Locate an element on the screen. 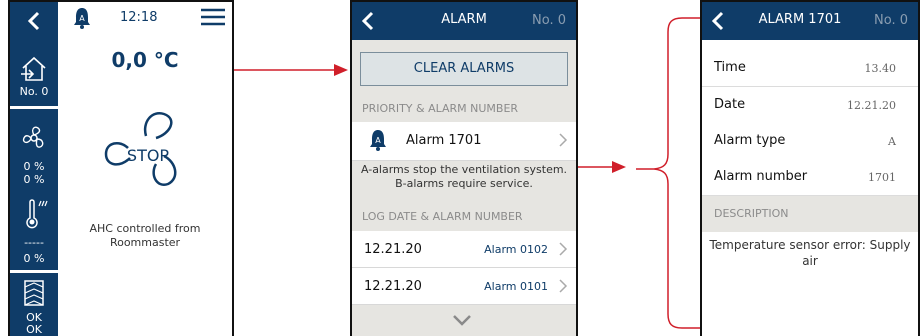 The width and height of the screenshot is (924, 336). temp-value-1: ----- is located at coordinates (34, 242).